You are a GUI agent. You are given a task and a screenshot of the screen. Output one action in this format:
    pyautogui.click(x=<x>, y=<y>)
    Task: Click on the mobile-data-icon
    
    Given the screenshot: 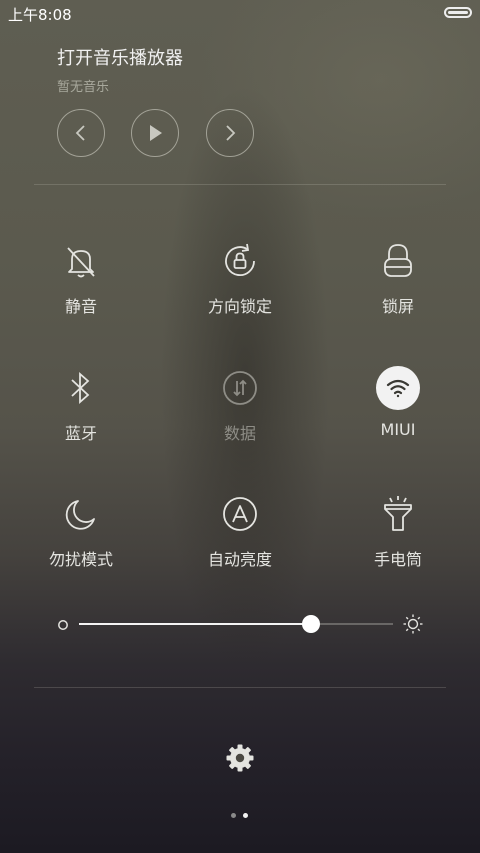 What is the action you would take?
    pyautogui.click(x=240, y=388)
    